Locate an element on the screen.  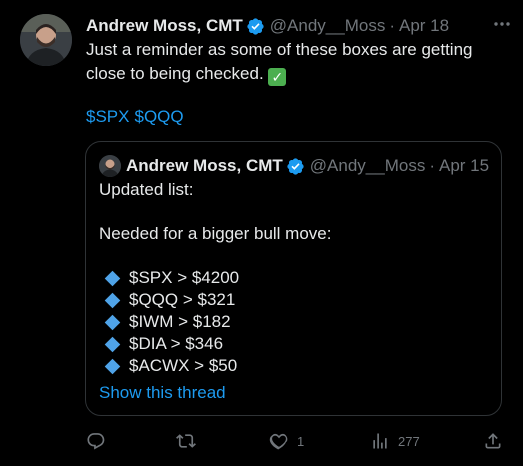
views-count: 277 is located at coordinates (409, 441).